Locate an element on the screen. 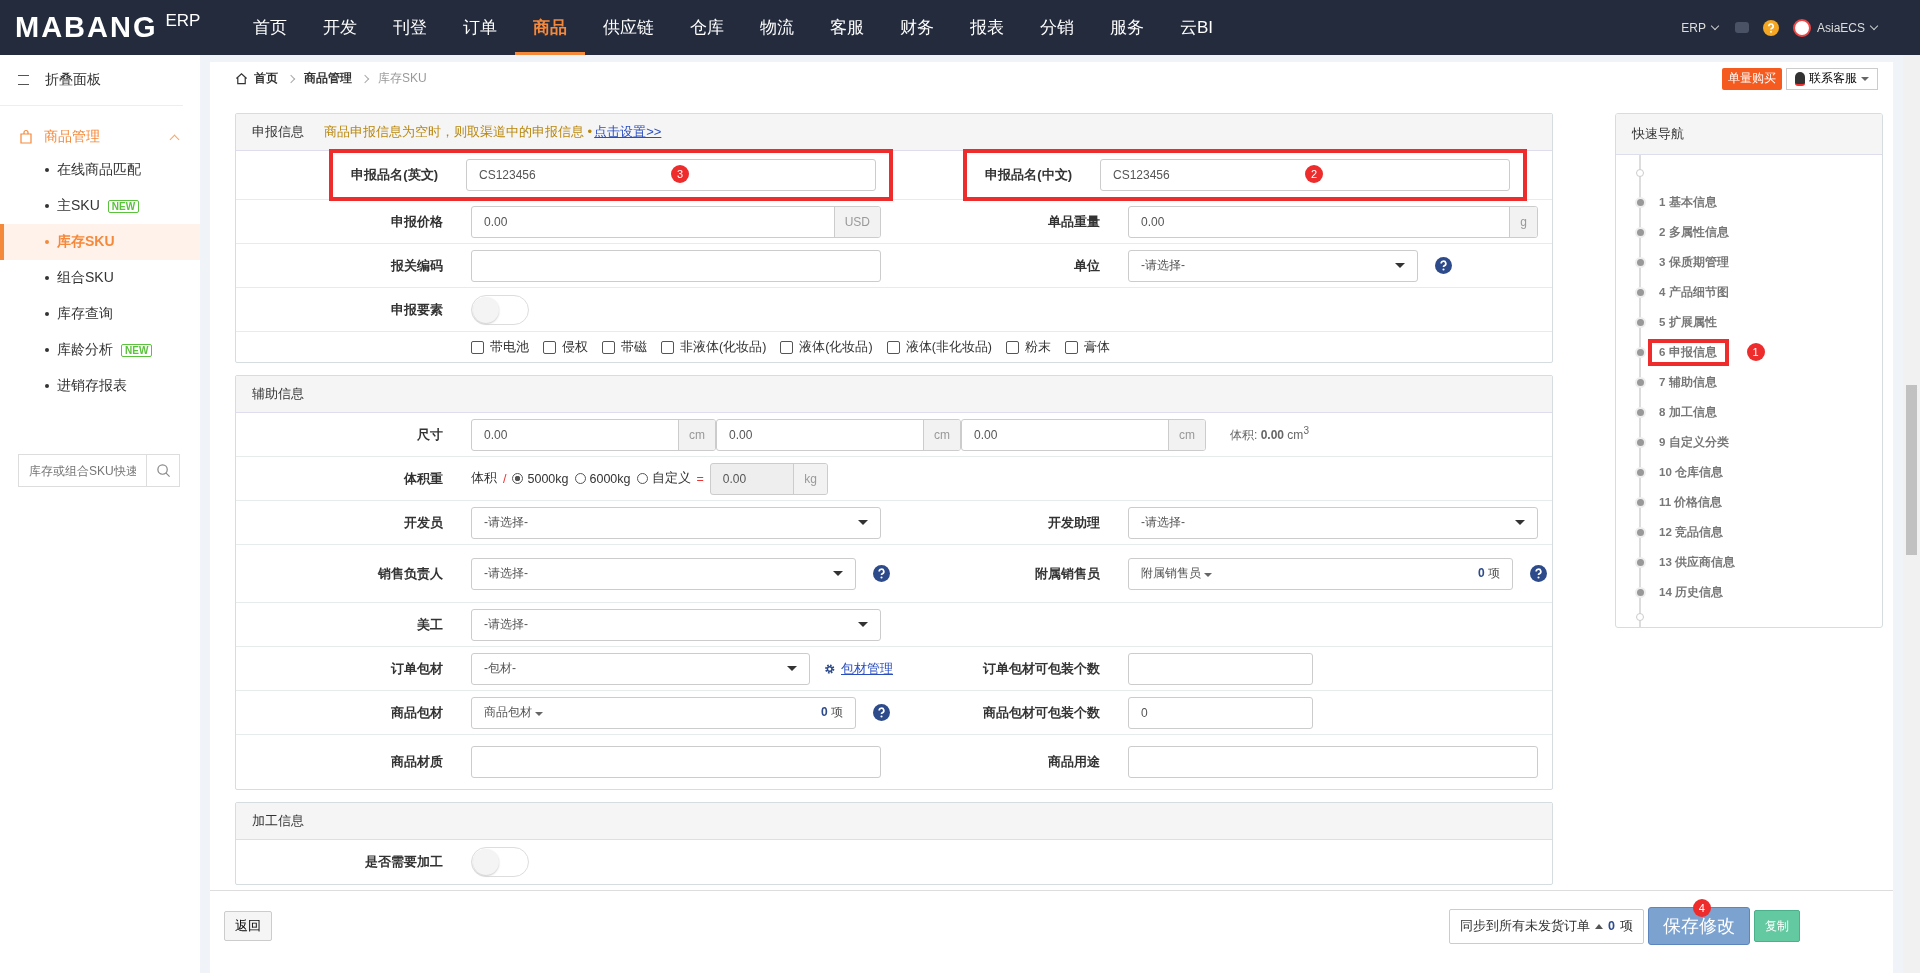  menu-item: 客服 is located at coordinates (847, 27).